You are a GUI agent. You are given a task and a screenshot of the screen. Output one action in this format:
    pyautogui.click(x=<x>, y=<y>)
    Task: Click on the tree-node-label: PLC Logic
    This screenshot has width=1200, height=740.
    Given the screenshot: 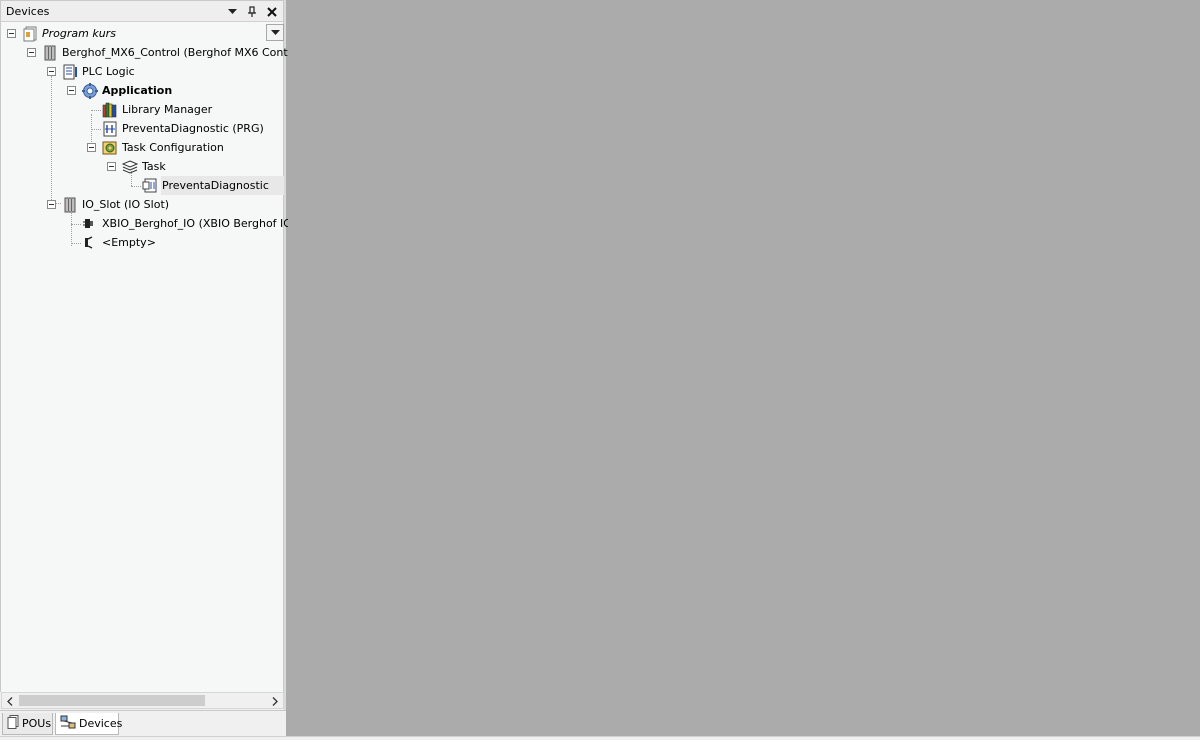 What is the action you would take?
    pyautogui.click(x=108, y=71)
    